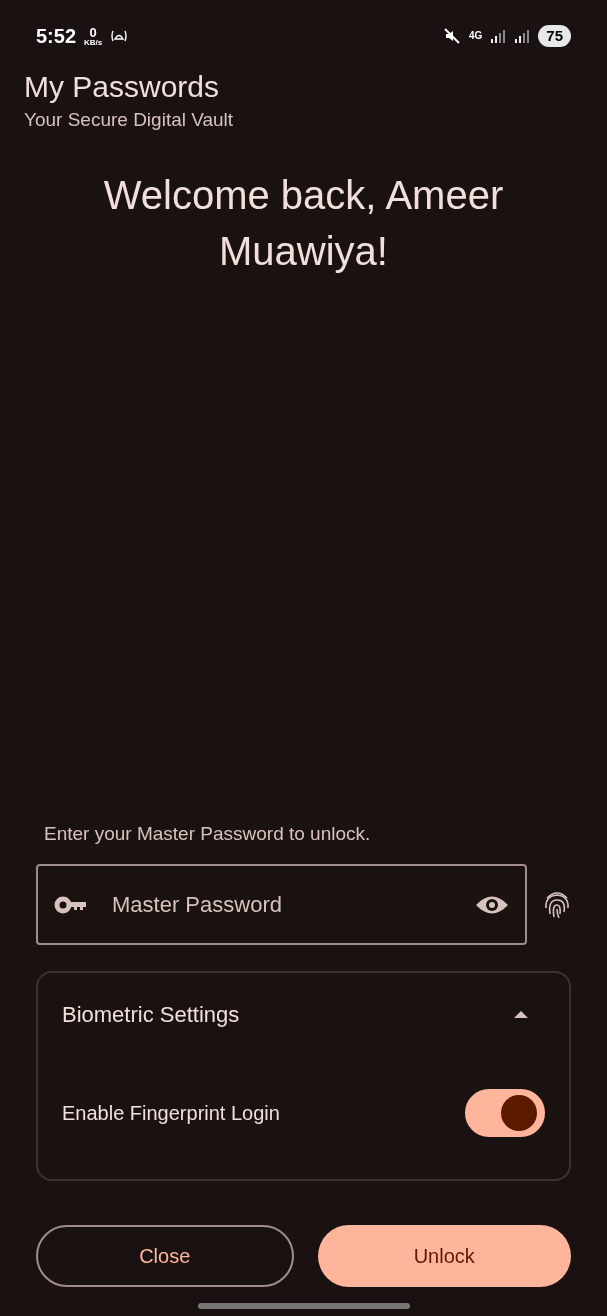 The height and width of the screenshot is (1316, 607). I want to click on status-time: 5:52, so click(56, 36).